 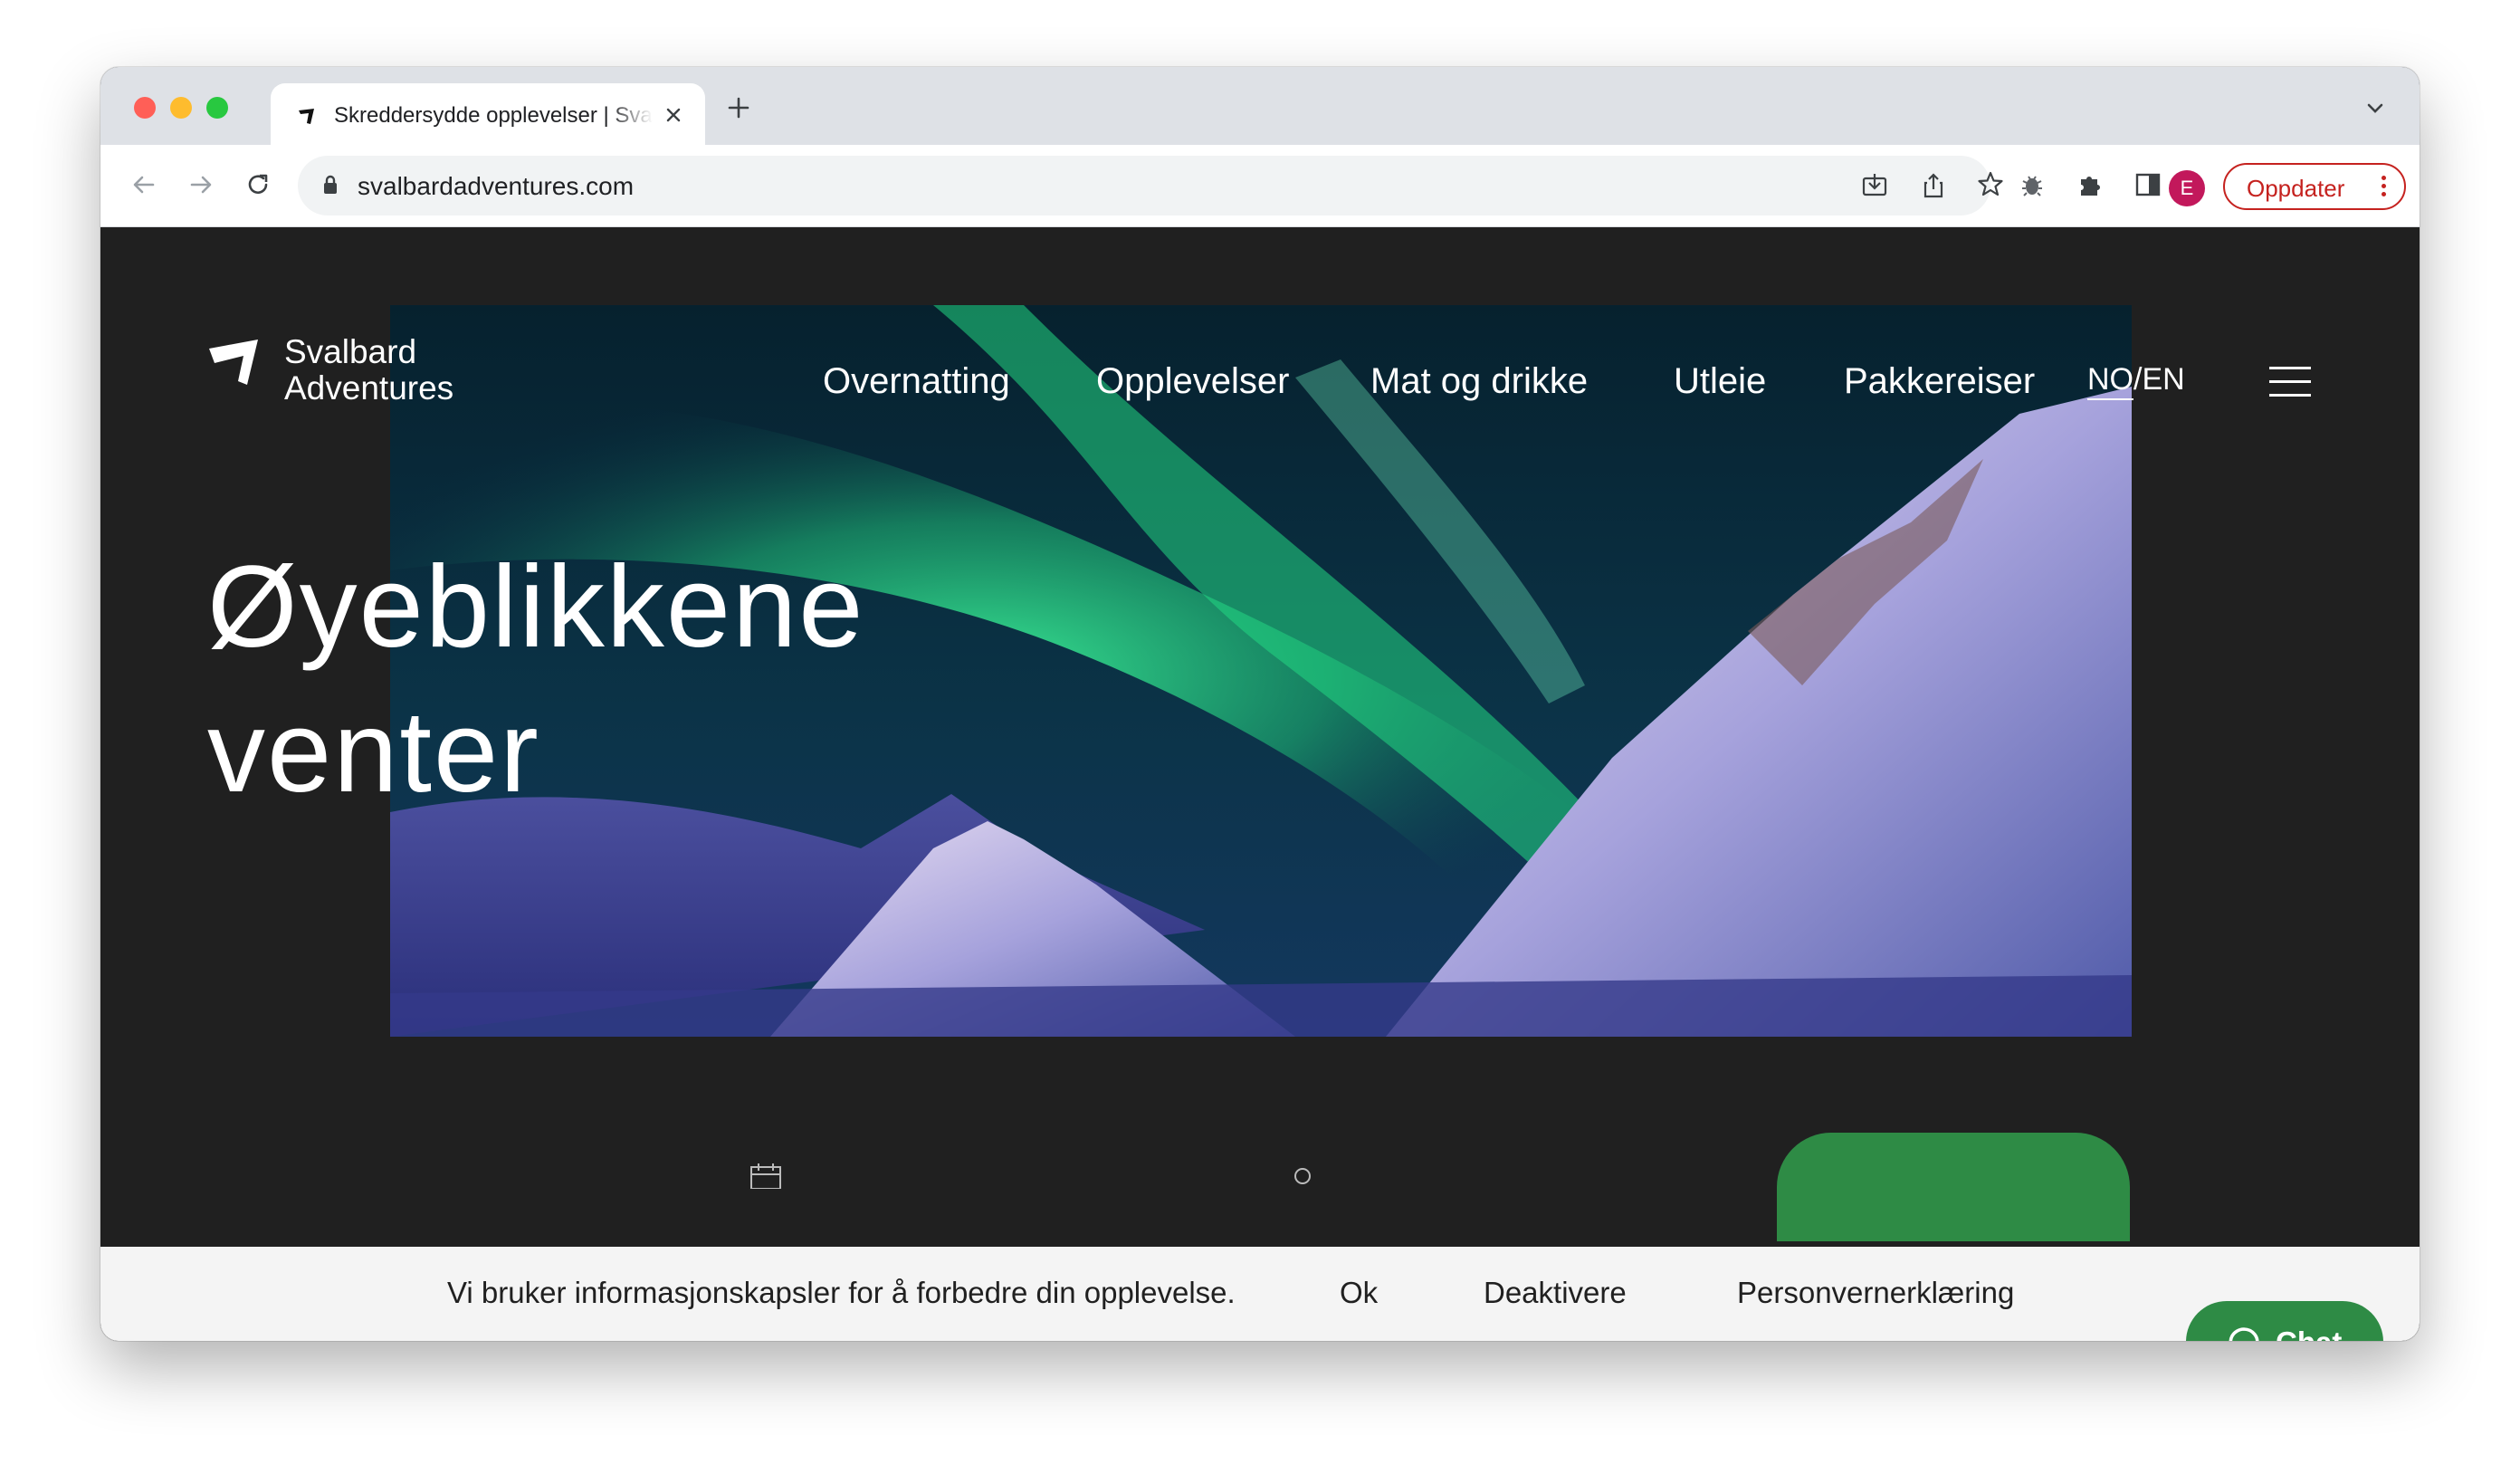 I want to click on address-bar: svalbardadventures.com, so click(x=1150, y=186).